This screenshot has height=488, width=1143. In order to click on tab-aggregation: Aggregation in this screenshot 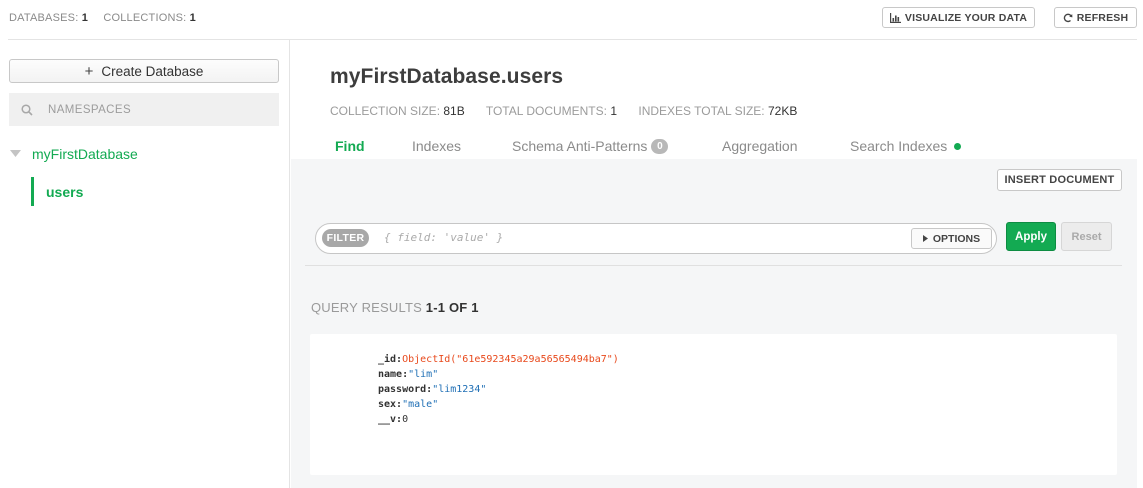, I will do `click(760, 146)`.